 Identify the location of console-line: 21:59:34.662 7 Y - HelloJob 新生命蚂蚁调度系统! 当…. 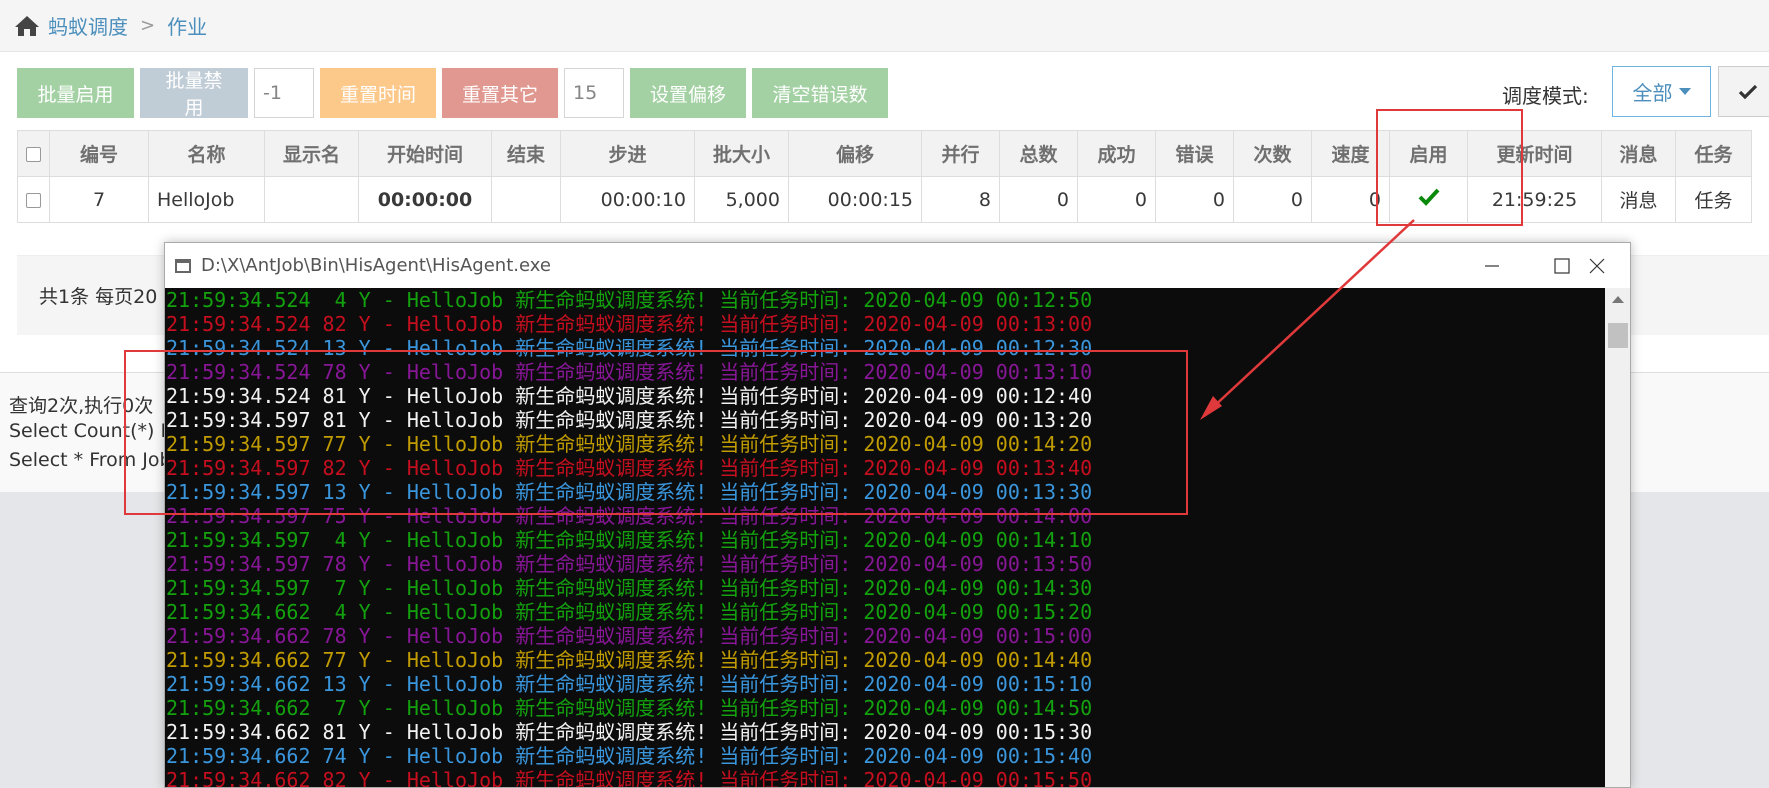
(629, 708).